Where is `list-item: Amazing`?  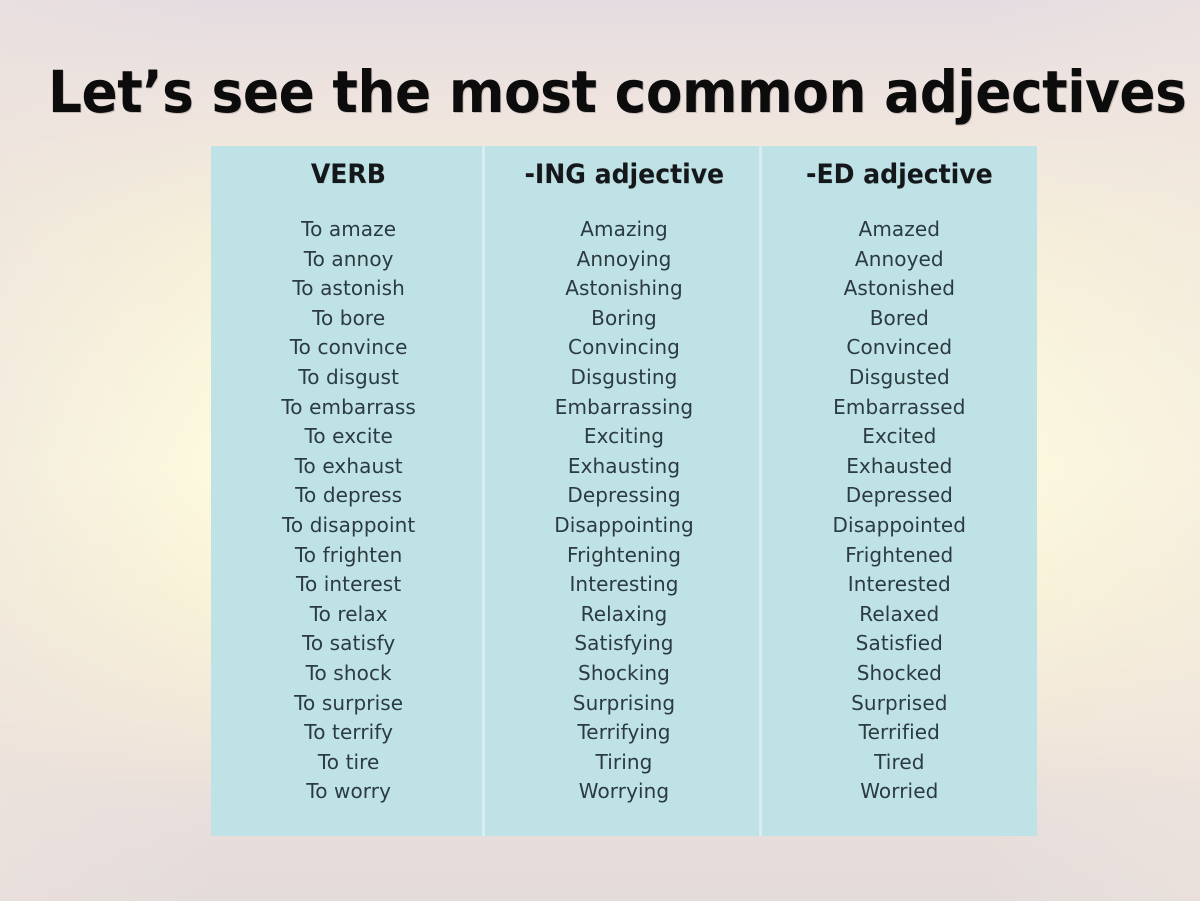
list-item: Amazing is located at coordinates (624, 229).